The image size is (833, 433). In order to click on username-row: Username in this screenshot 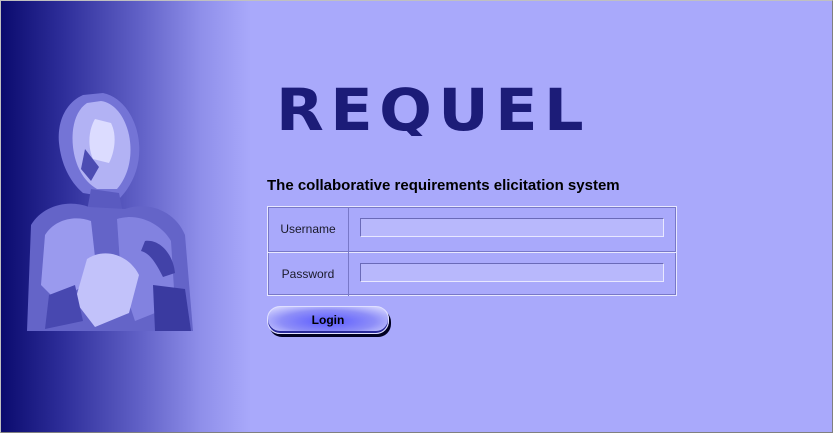, I will do `click(472, 229)`.